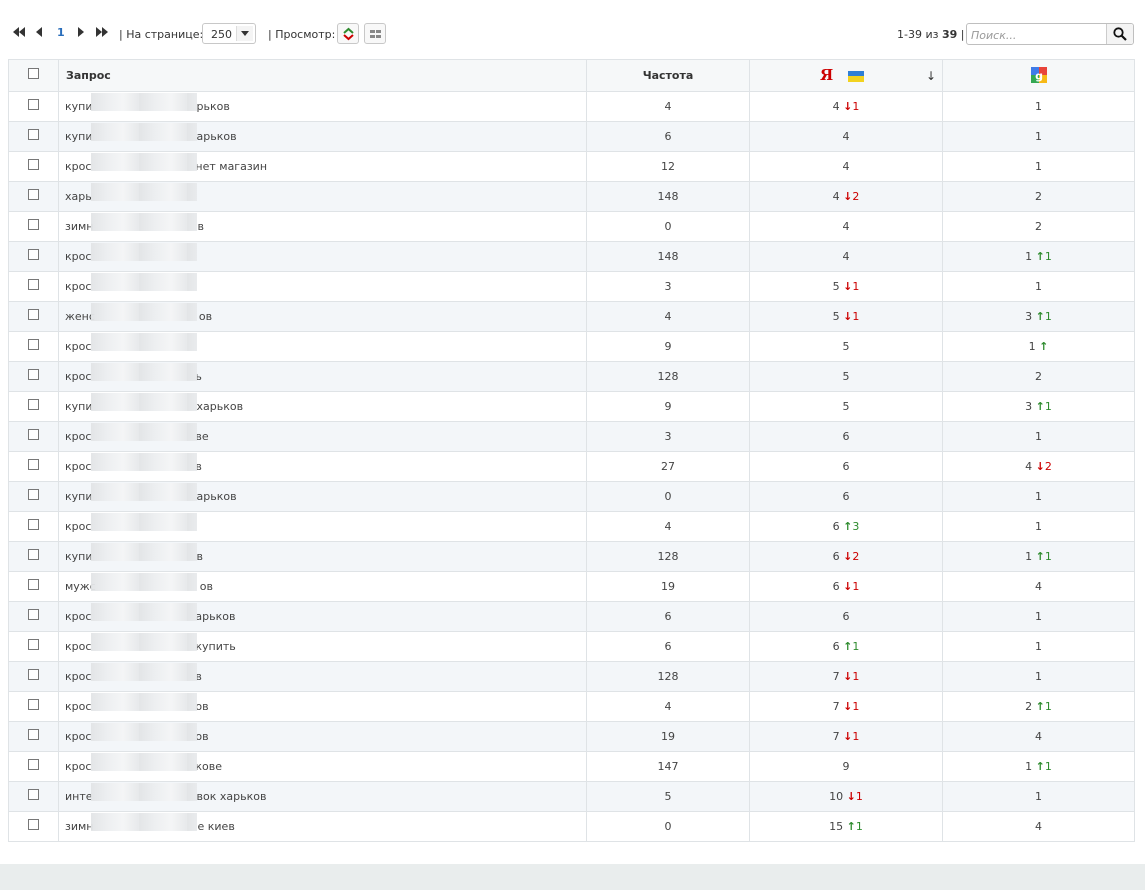 This screenshot has height=890, width=1145. I want to click on table-row: купи в 128 6 ↓2 1 ↑1, so click(571, 556).